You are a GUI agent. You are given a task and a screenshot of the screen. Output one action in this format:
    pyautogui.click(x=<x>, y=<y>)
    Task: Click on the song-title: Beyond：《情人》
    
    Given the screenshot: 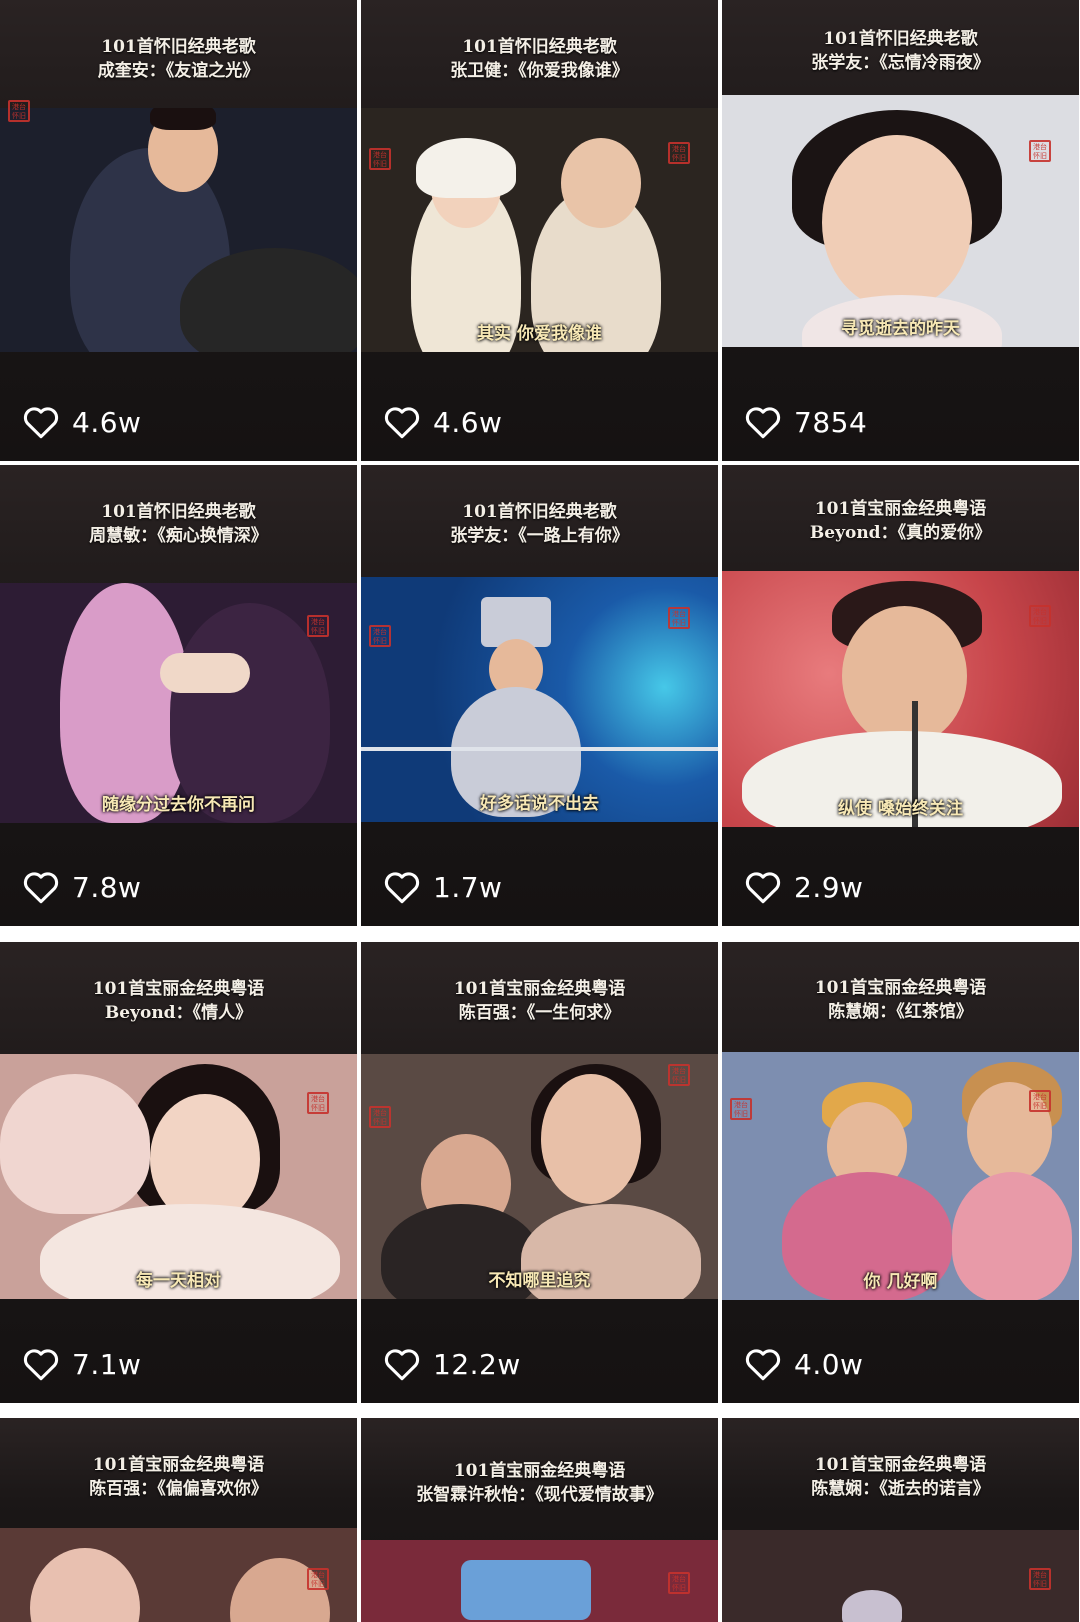 What is the action you would take?
    pyautogui.click(x=178, y=1013)
    